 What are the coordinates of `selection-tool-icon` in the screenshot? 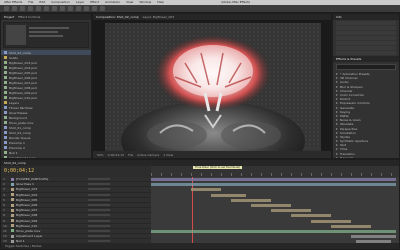 It's located at (6, 8).